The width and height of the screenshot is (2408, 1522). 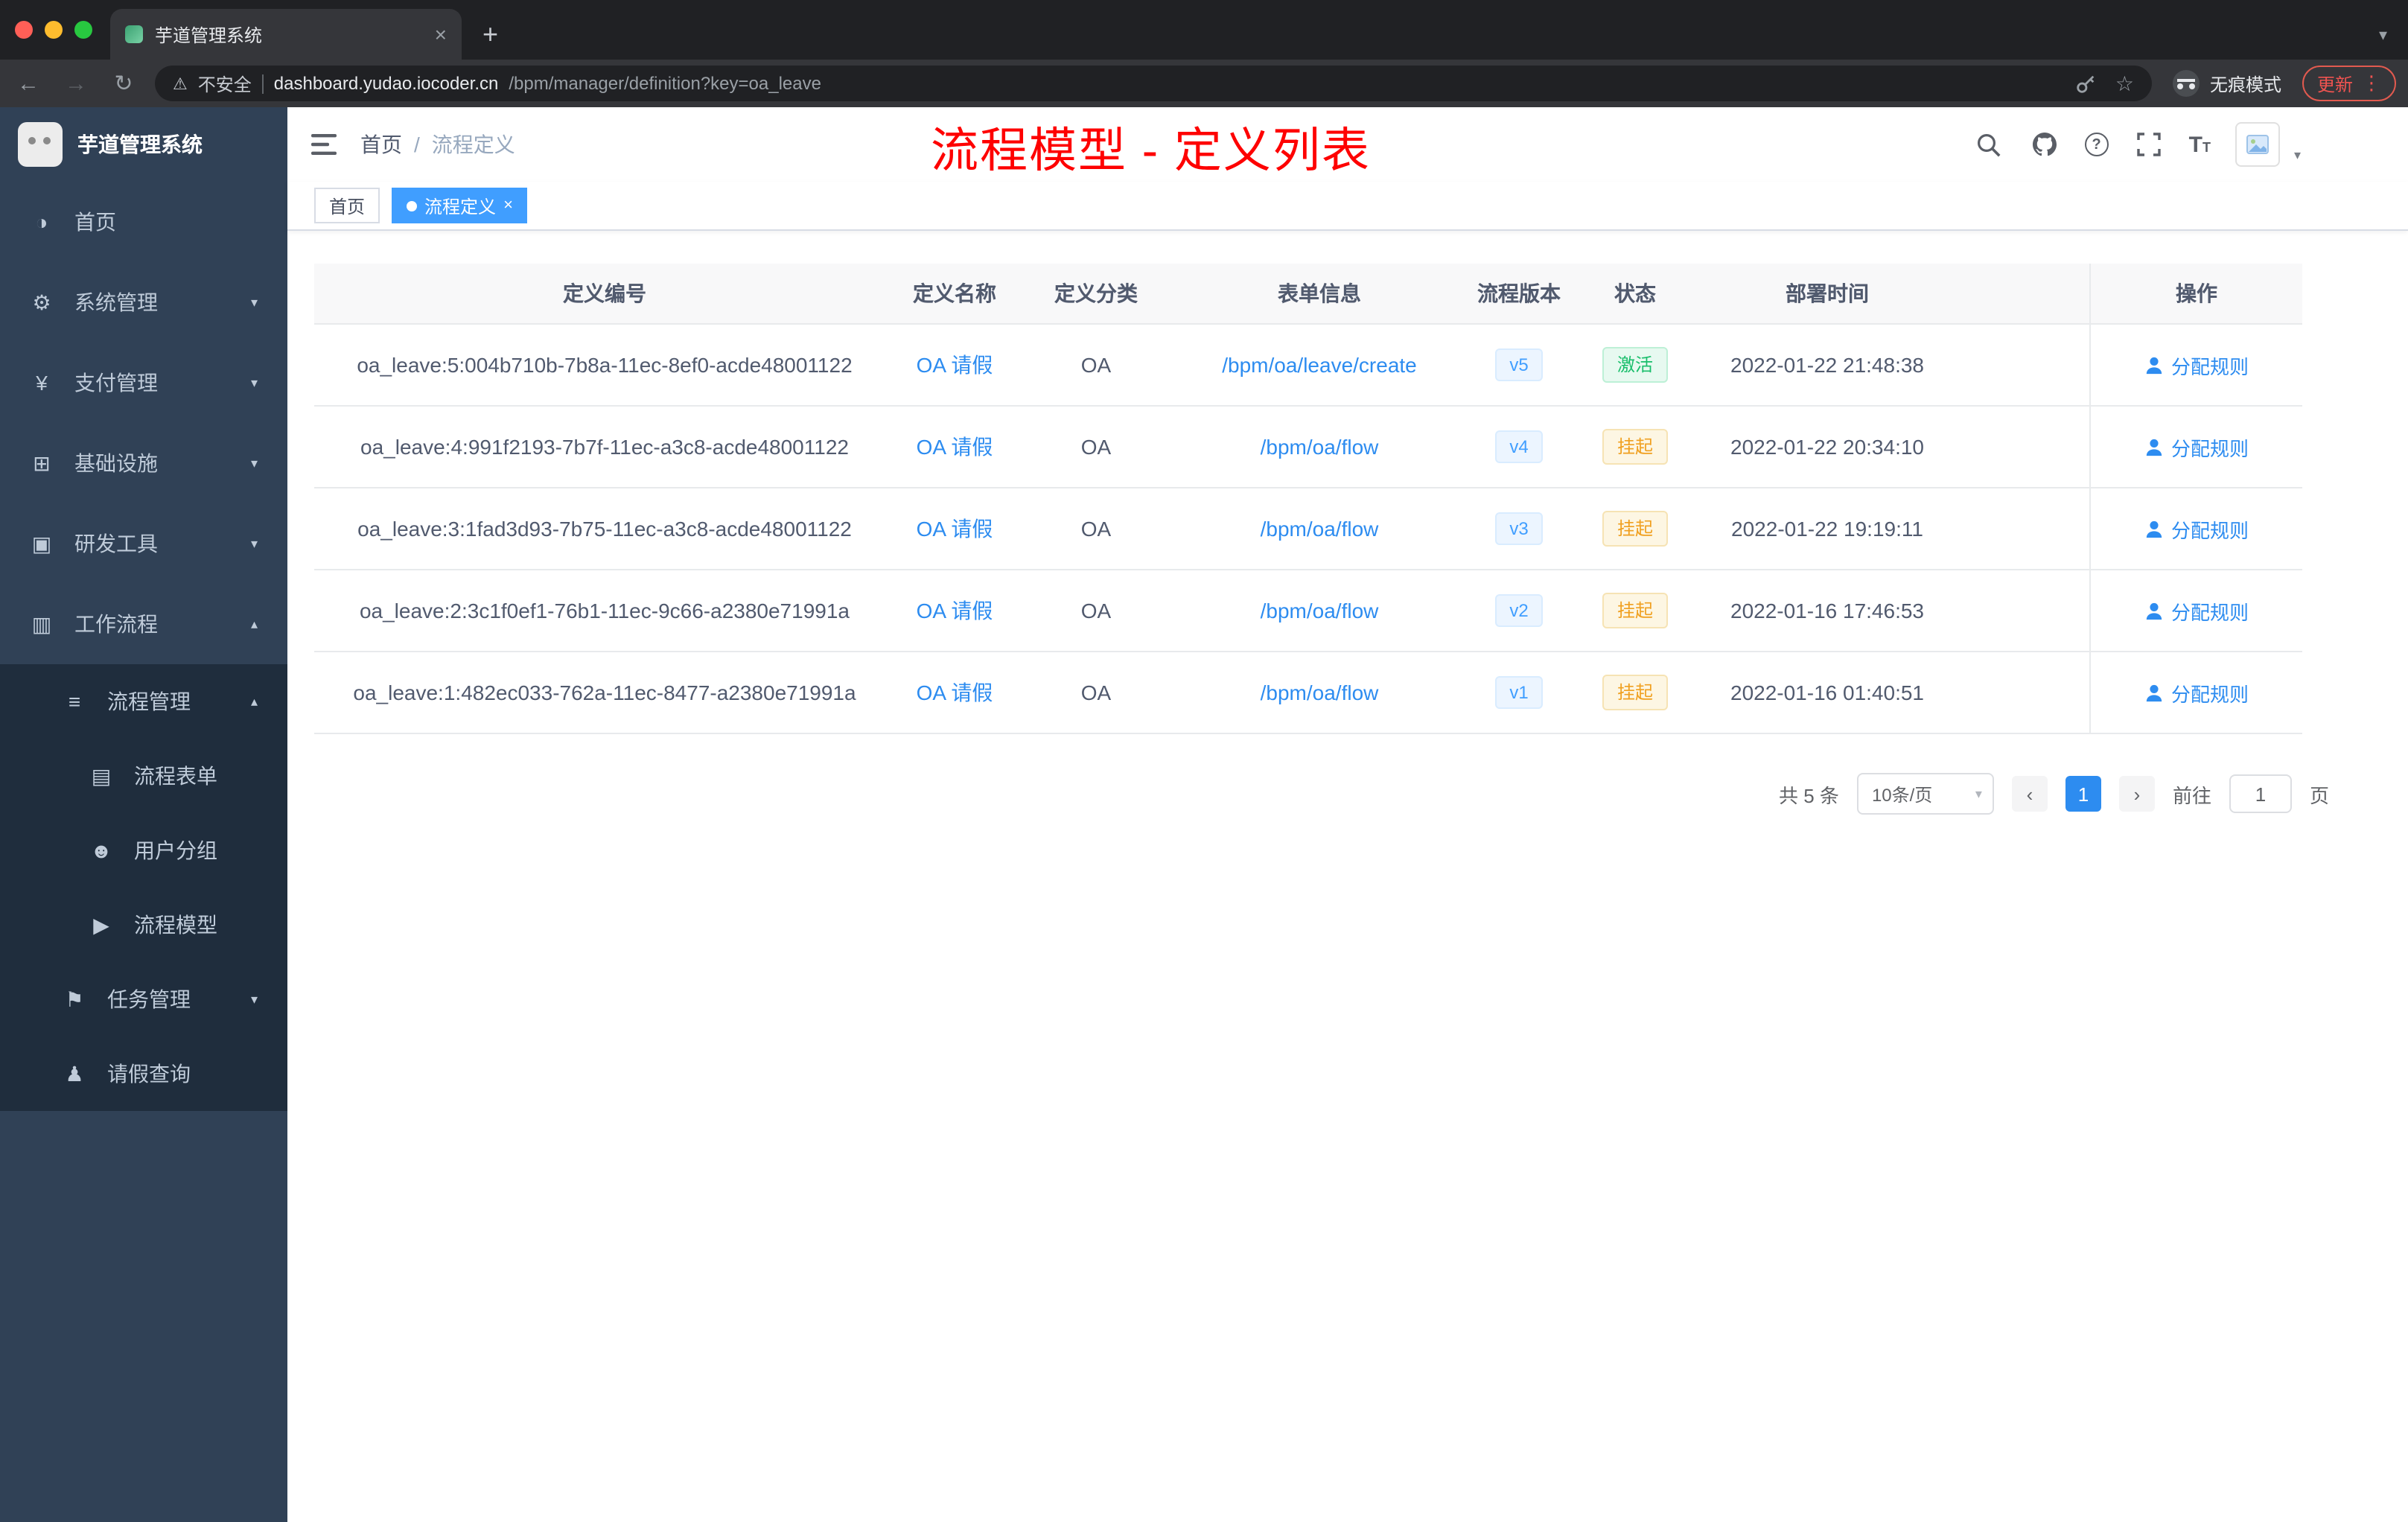 I want to click on back-button: ←, so click(x=28, y=83).